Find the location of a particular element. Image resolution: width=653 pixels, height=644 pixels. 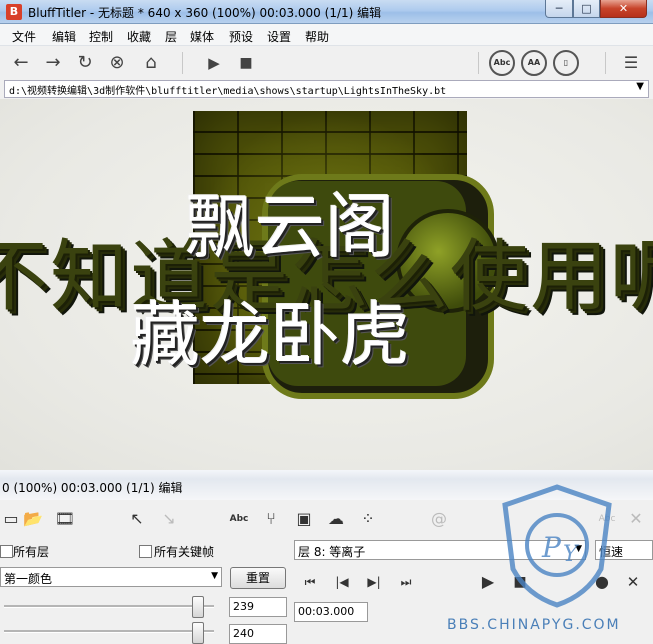

texture-lock-icon: ▣ is located at coordinates (304, 519).